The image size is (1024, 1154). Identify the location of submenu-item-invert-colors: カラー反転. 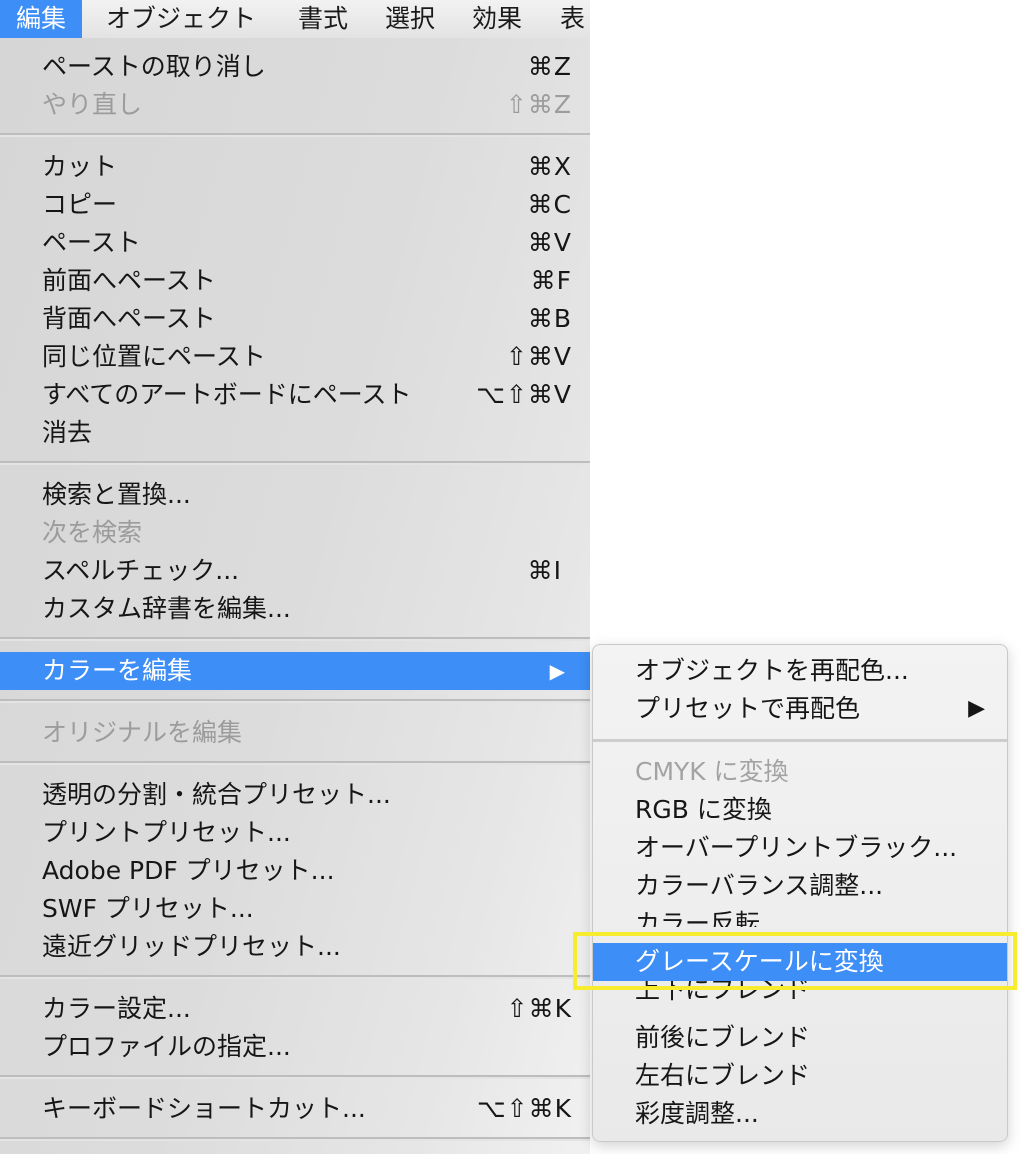
(800, 916).